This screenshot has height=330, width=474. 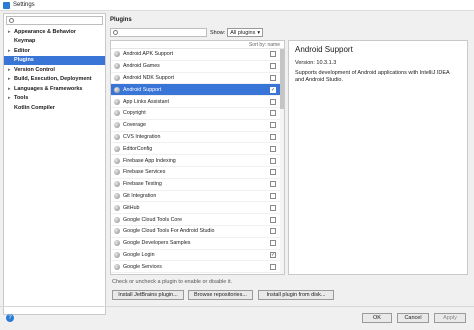 What do you see at coordinates (197, 220) in the screenshot?
I see `plugin-row: Google Cloud Tools Core` at bounding box center [197, 220].